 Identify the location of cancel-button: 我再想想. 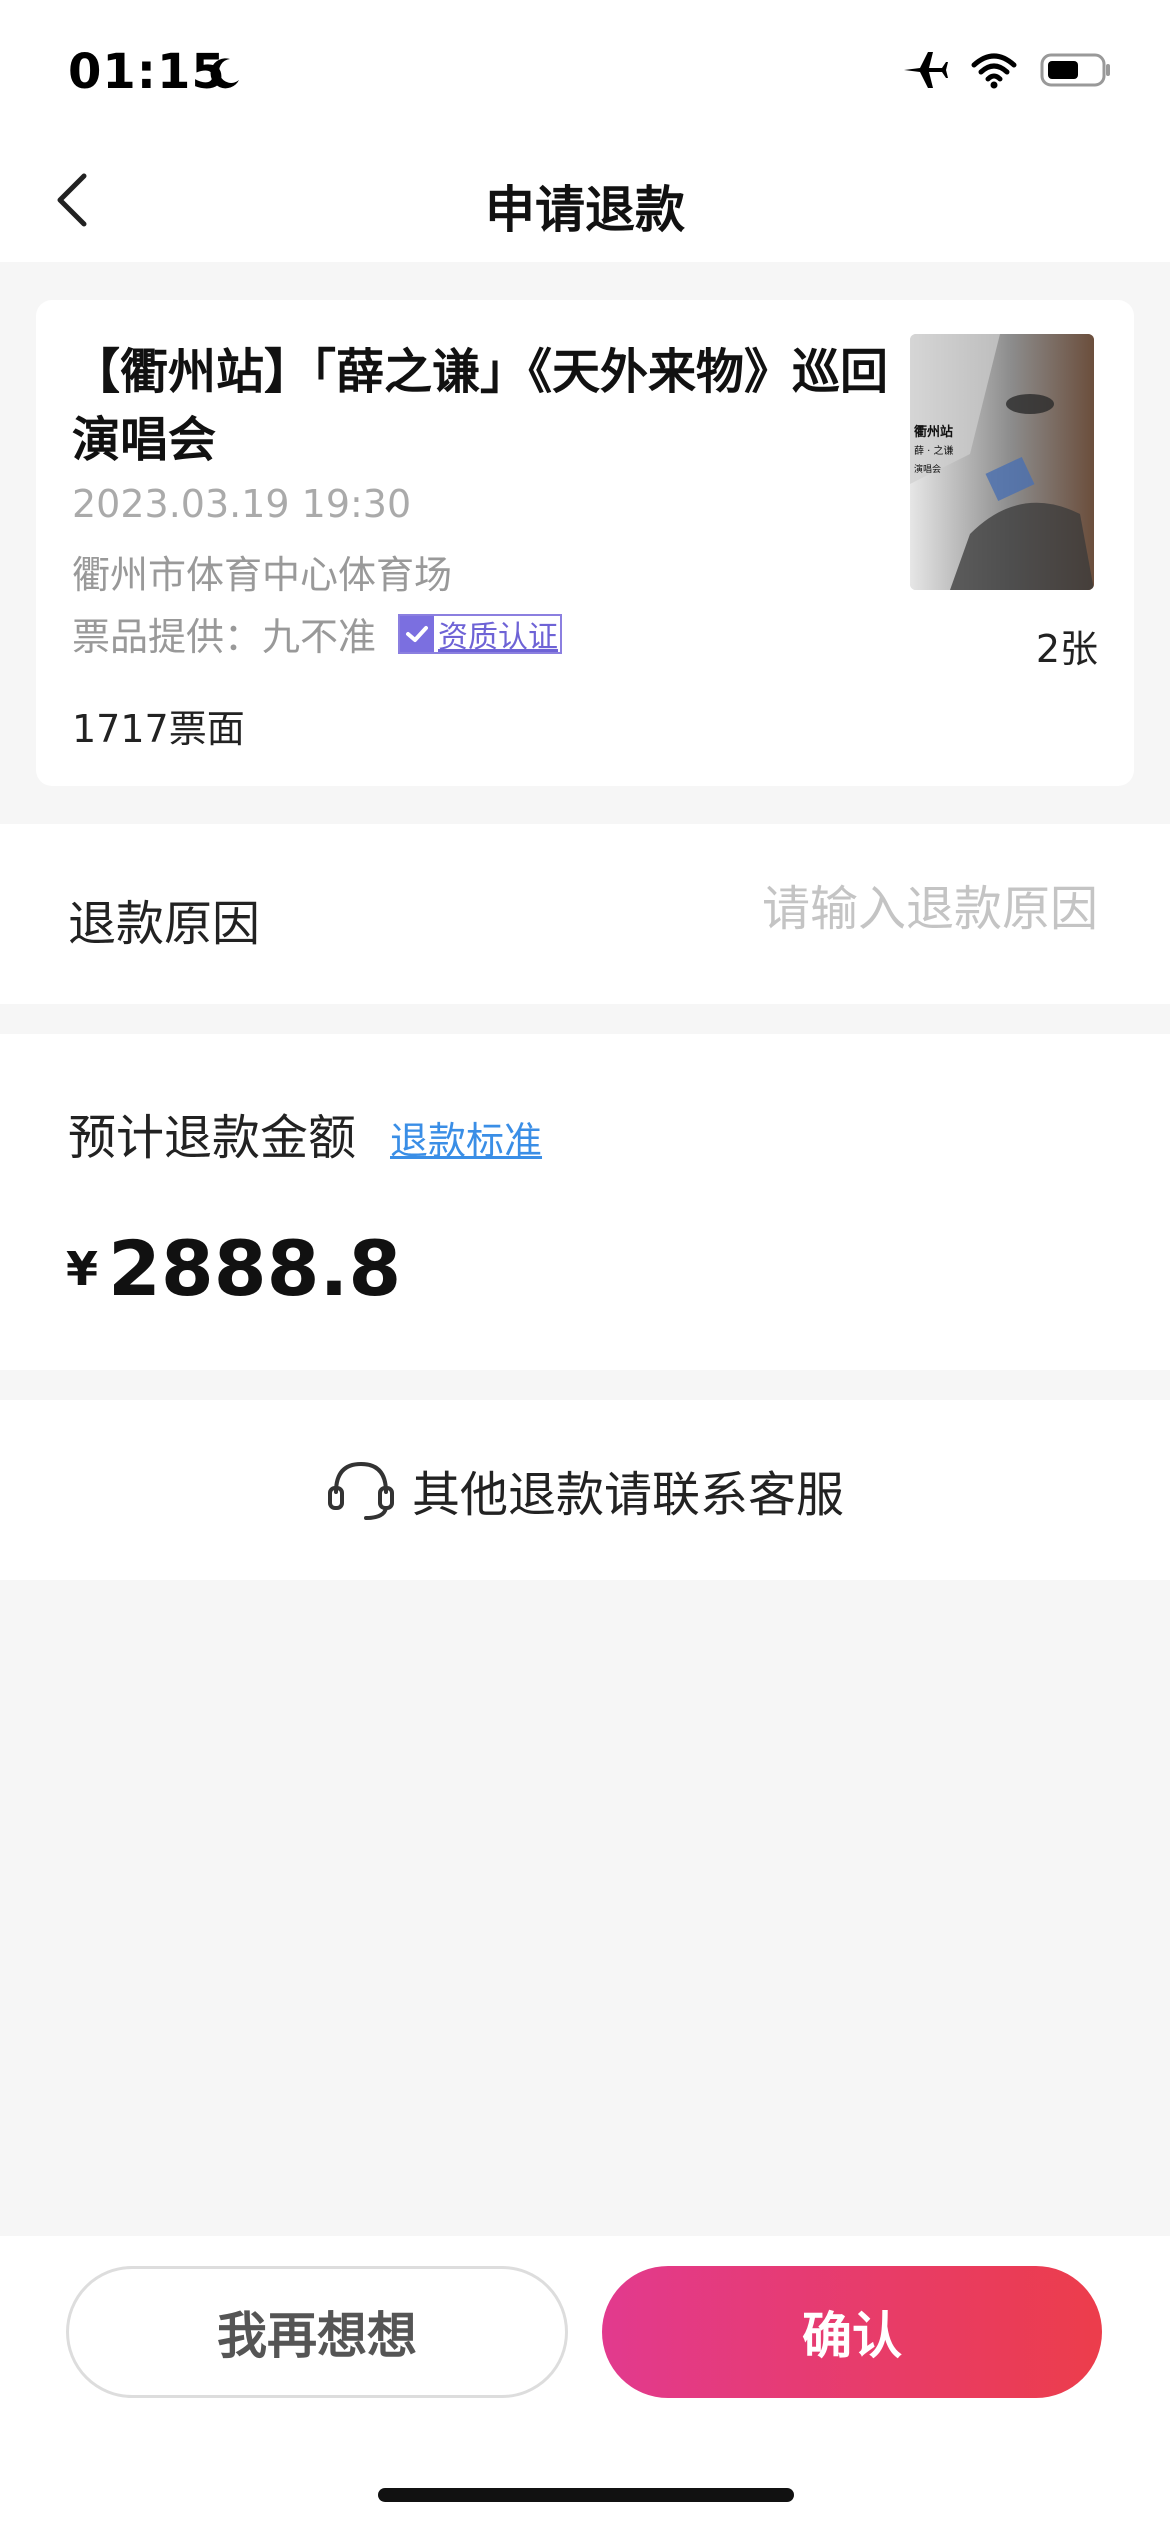
(317, 2332).